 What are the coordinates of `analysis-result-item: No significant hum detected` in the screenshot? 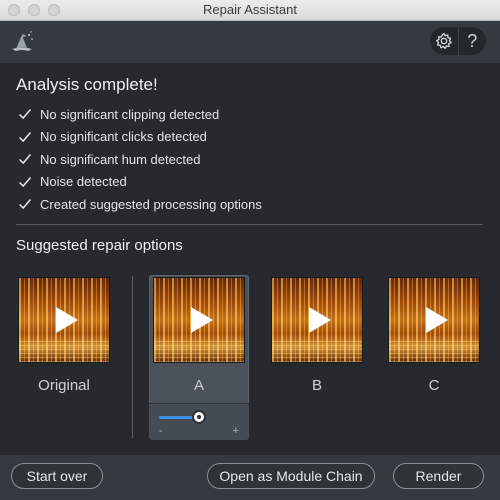 It's located at (140, 159).